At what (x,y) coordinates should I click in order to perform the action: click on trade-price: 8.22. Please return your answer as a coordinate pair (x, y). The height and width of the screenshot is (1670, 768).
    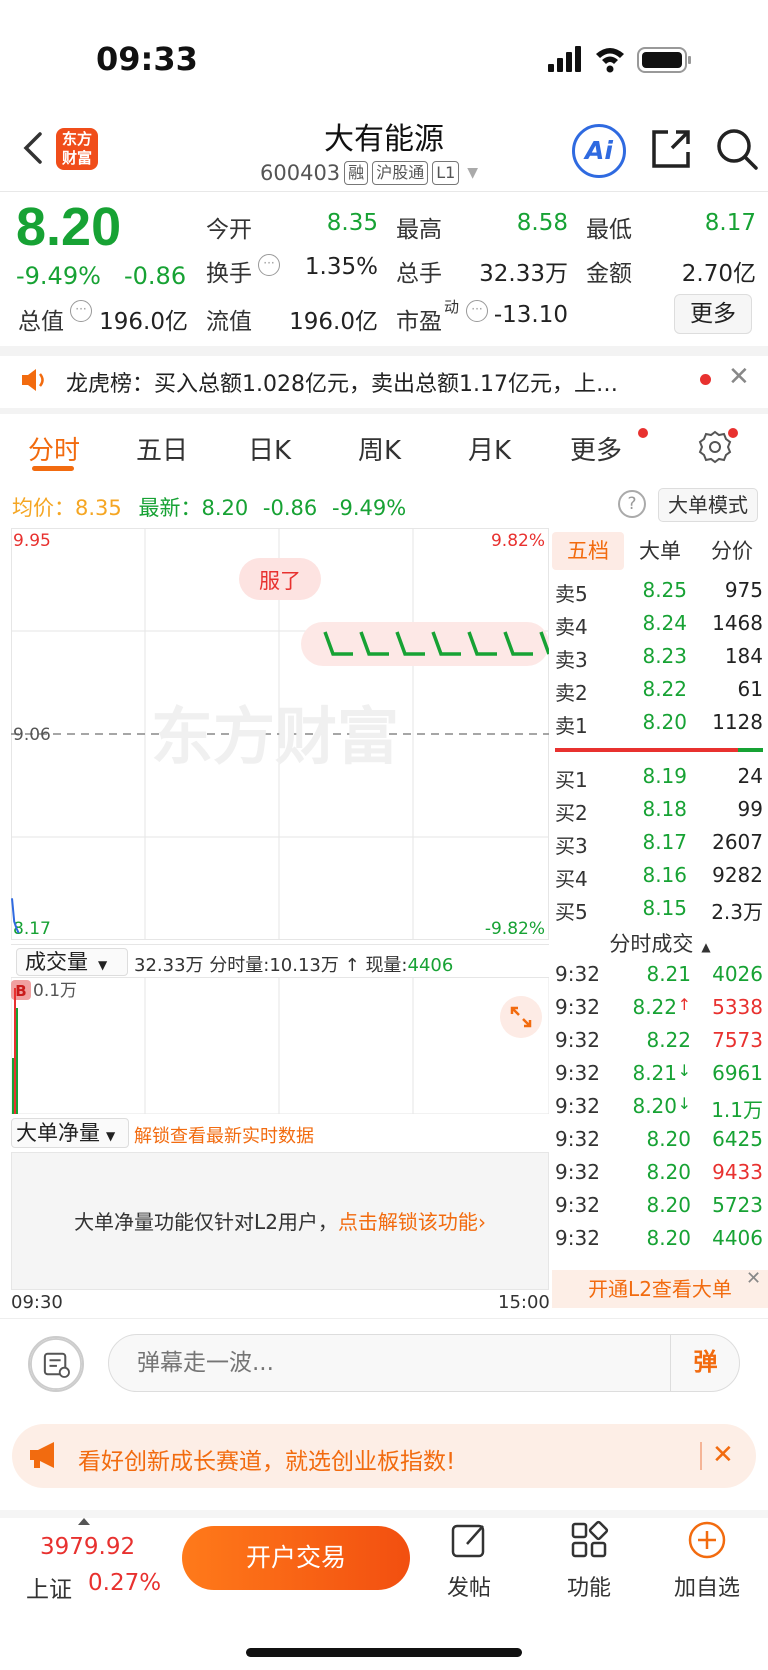
    Looking at the image, I should click on (668, 1040).